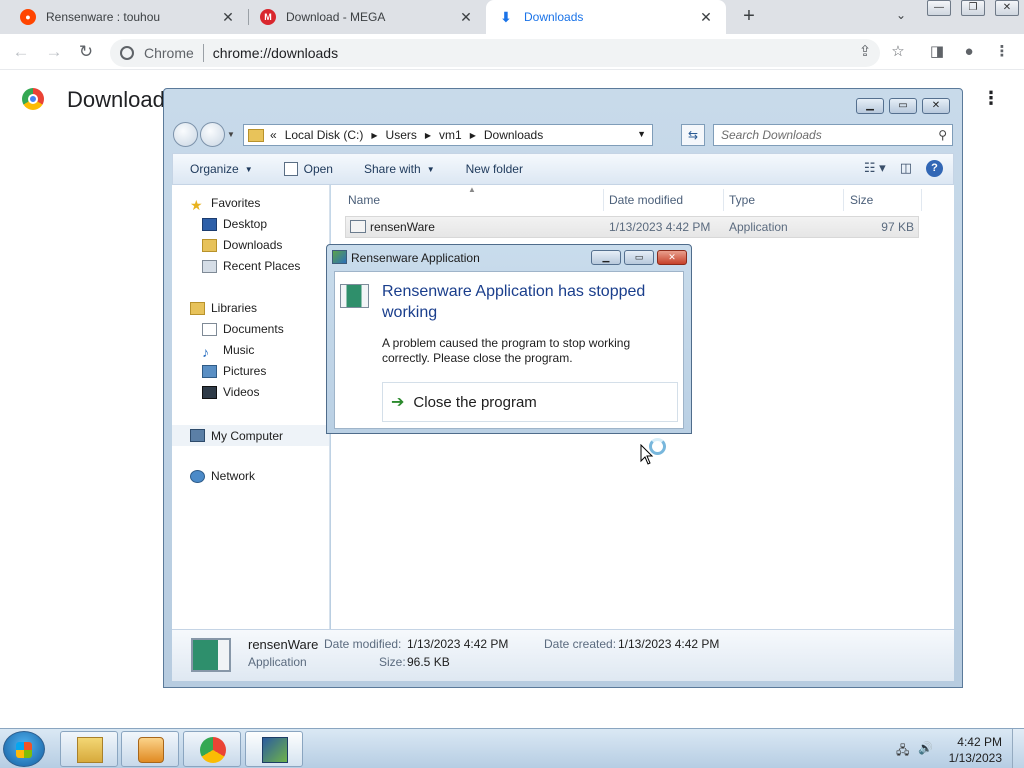 Image resolution: width=1024 pixels, height=768 pixels. What do you see at coordinates (398, 402) in the screenshot?
I see `arrow-right-icon: ➔` at bounding box center [398, 402].